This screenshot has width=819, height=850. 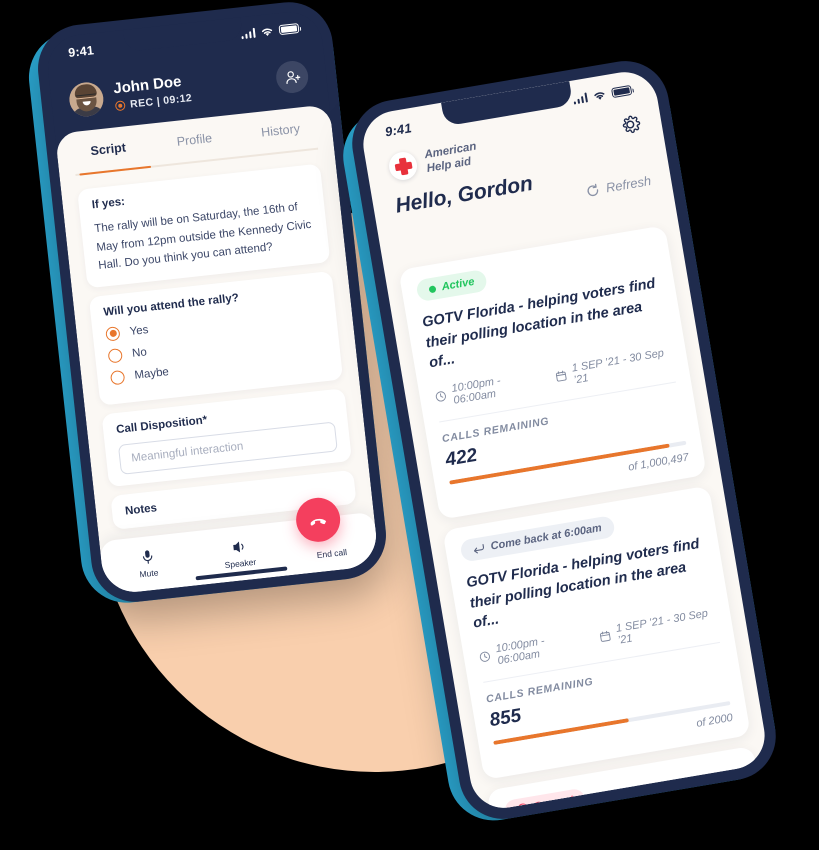 What do you see at coordinates (120, 106) in the screenshot?
I see `record-dot-icon` at bounding box center [120, 106].